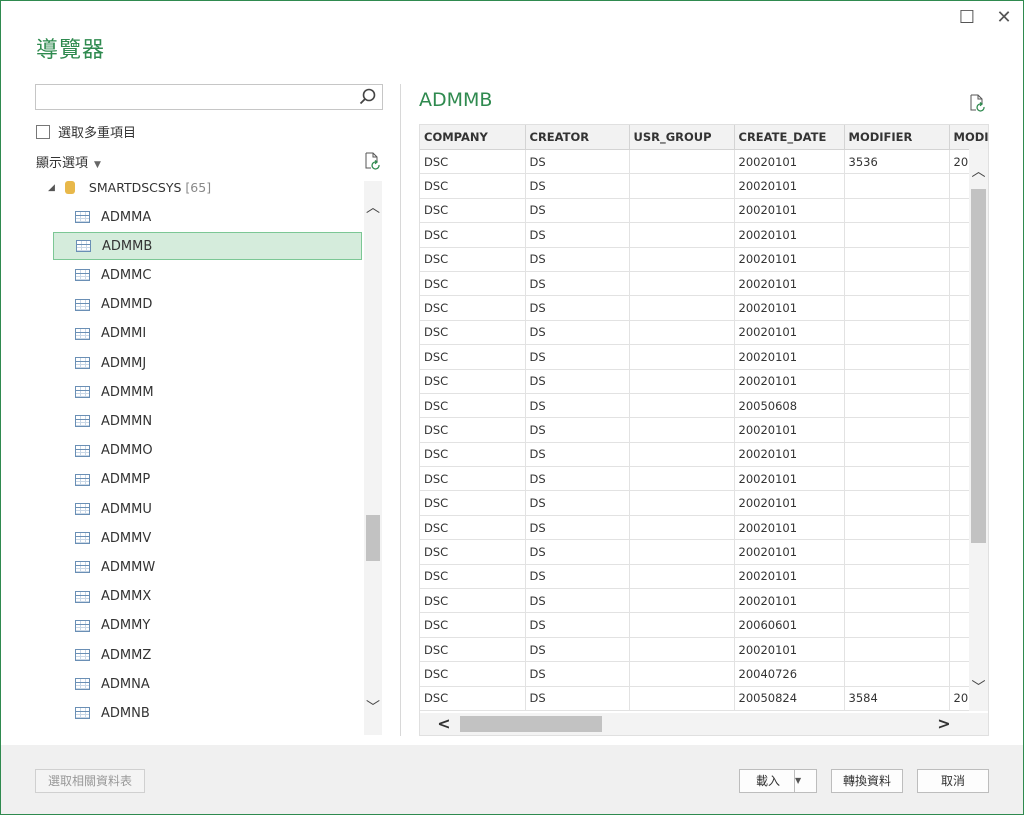  Describe the element at coordinates (368, 97) in the screenshot. I see `search-icon` at that location.